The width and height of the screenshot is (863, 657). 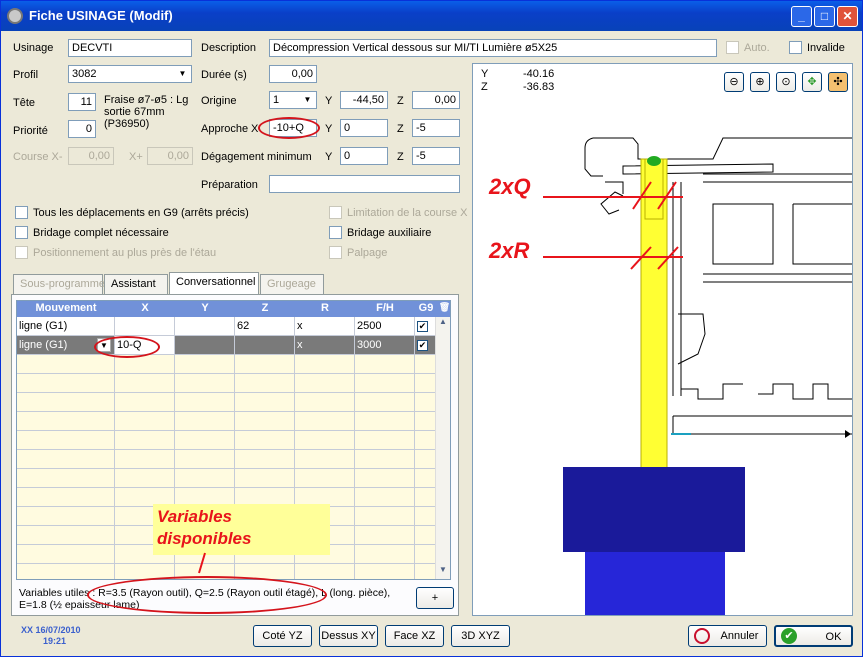 What do you see at coordinates (436, 100) in the screenshot?
I see `origine-z-input: 0,00` at bounding box center [436, 100].